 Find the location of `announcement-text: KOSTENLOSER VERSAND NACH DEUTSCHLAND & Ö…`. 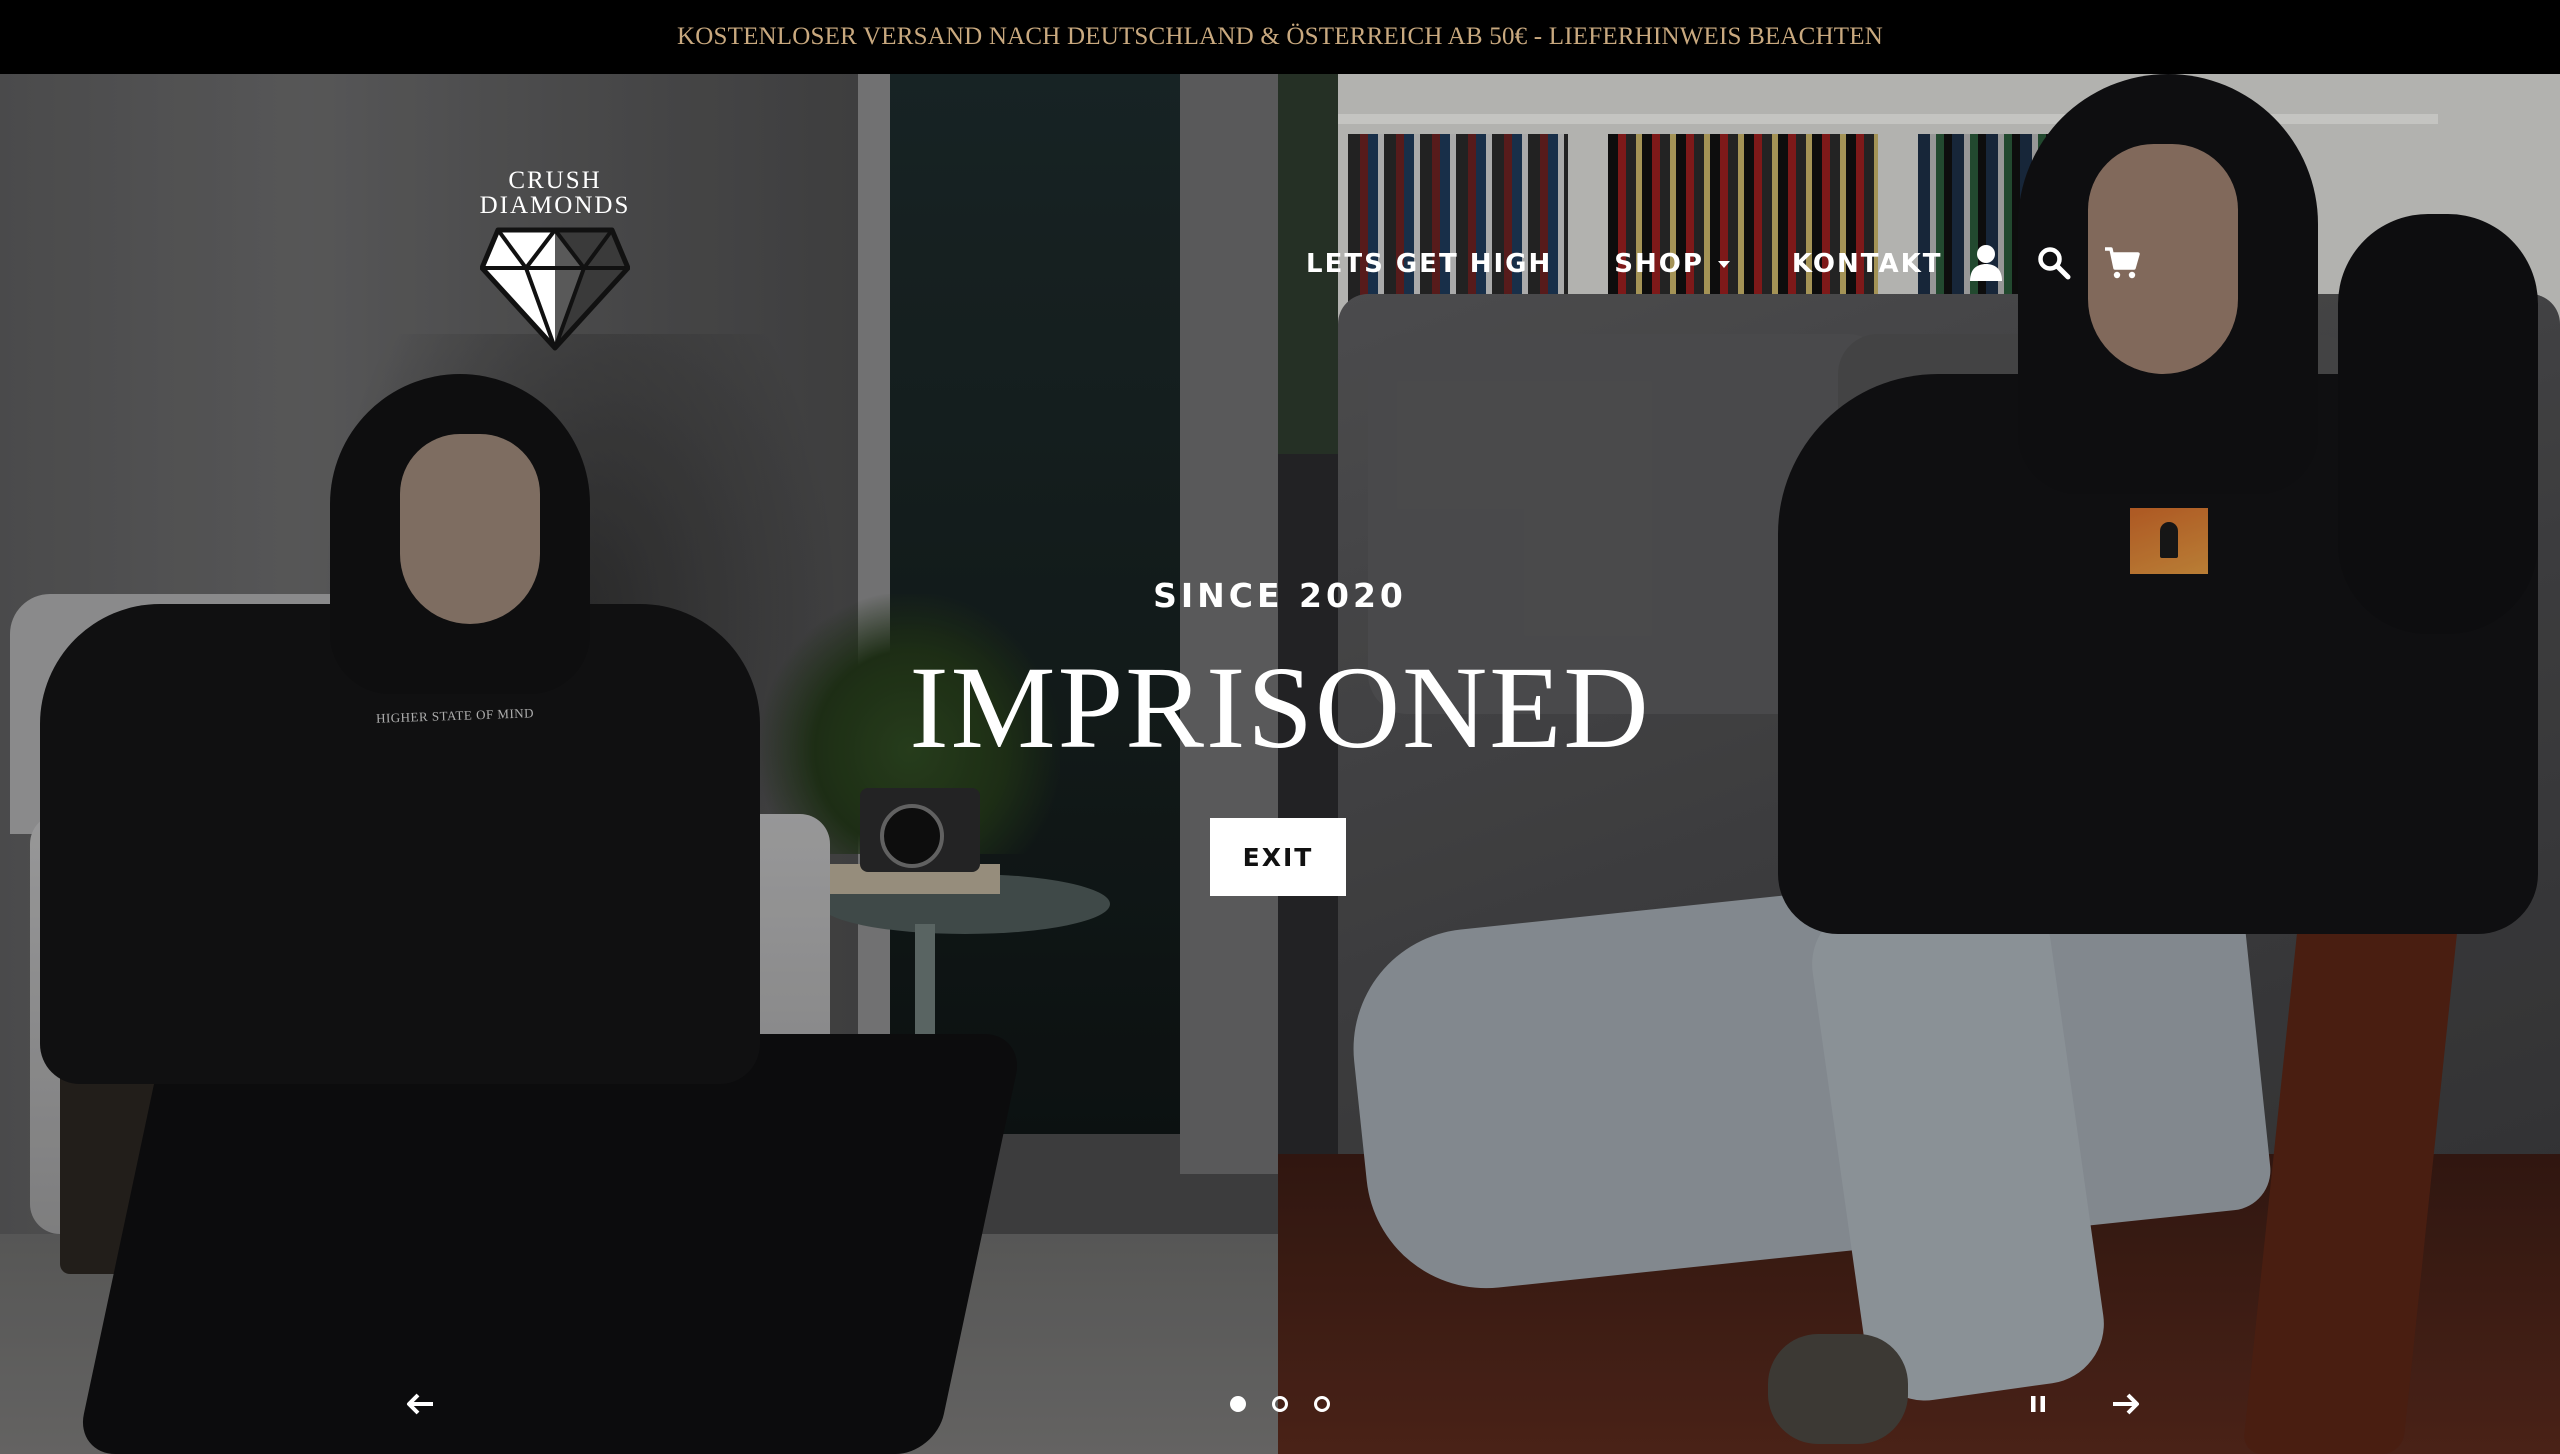

announcement-text: KOSTENLOSER VERSAND NACH DEUTSCHLAND & Ö… is located at coordinates (1280, 37).